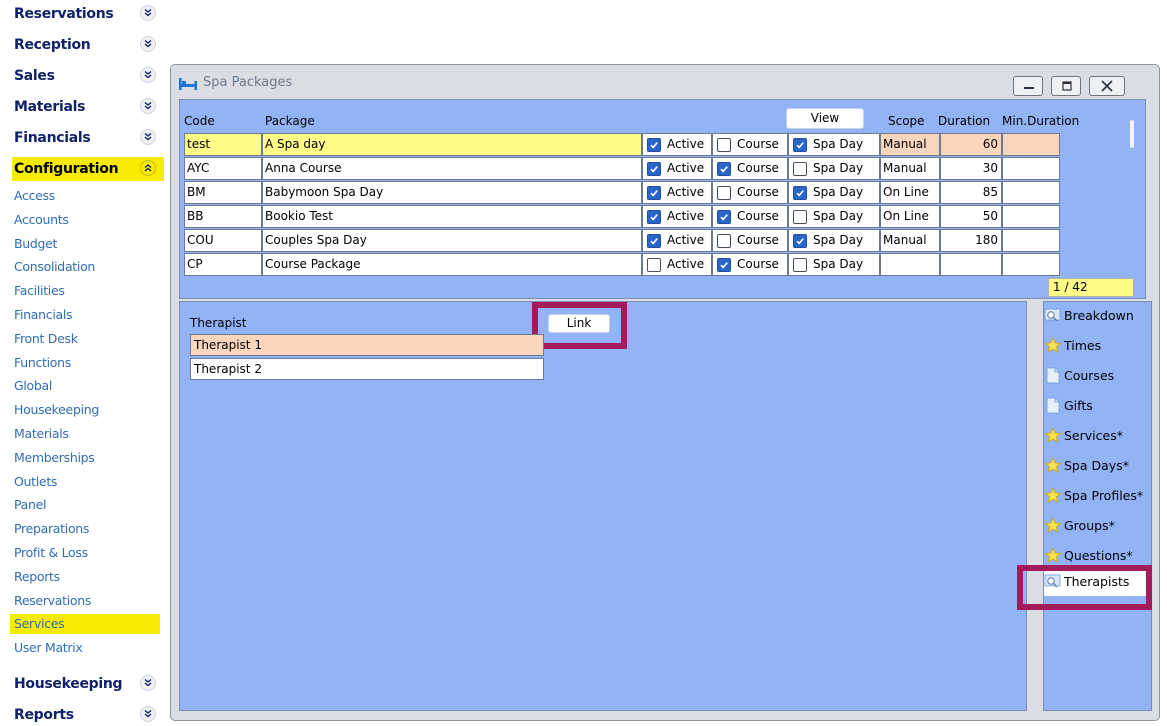  What do you see at coordinates (1098, 496) in the screenshot?
I see `tab-spa-profiles: Spa Profiles*` at bounding box center [1098, 496].